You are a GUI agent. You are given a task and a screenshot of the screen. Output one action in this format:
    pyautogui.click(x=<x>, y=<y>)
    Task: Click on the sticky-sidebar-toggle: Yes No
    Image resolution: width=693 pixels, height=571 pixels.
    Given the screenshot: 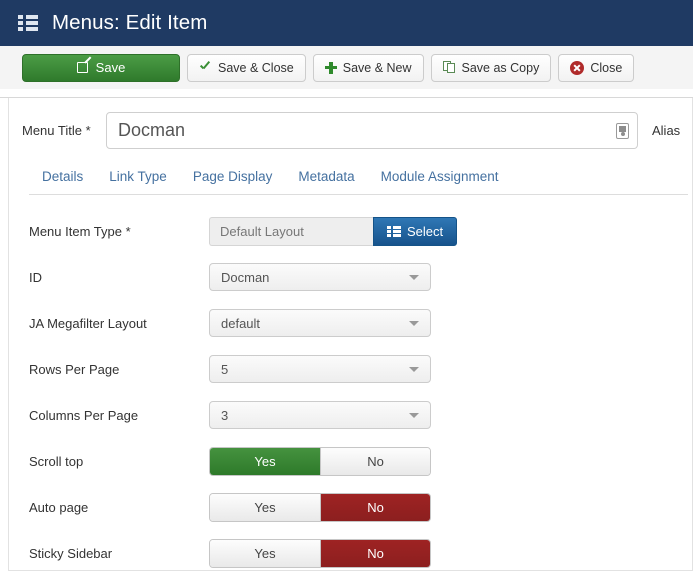 What is the action you would take?
    pyautogui.click(x=320, y=553)
    